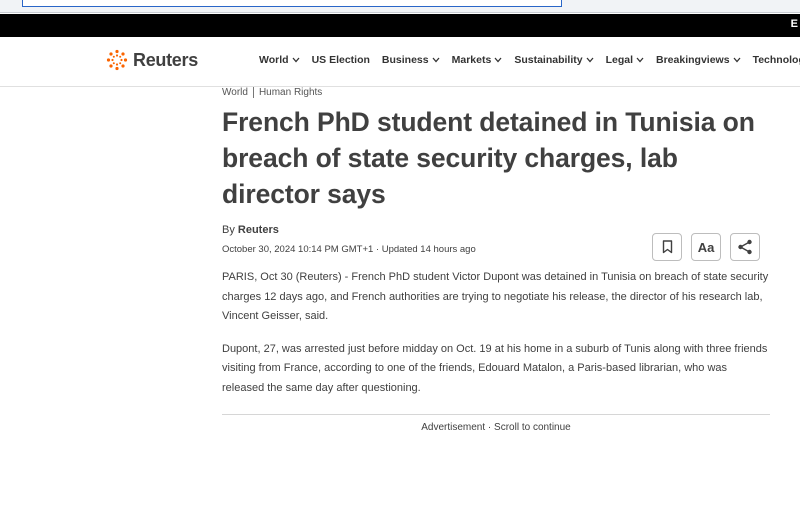 The height and width of the screenshot is (526, 800). Describe the element at coordinates (619, 60) in the screenshot. I see `nav-item-label: Legal` at that location.